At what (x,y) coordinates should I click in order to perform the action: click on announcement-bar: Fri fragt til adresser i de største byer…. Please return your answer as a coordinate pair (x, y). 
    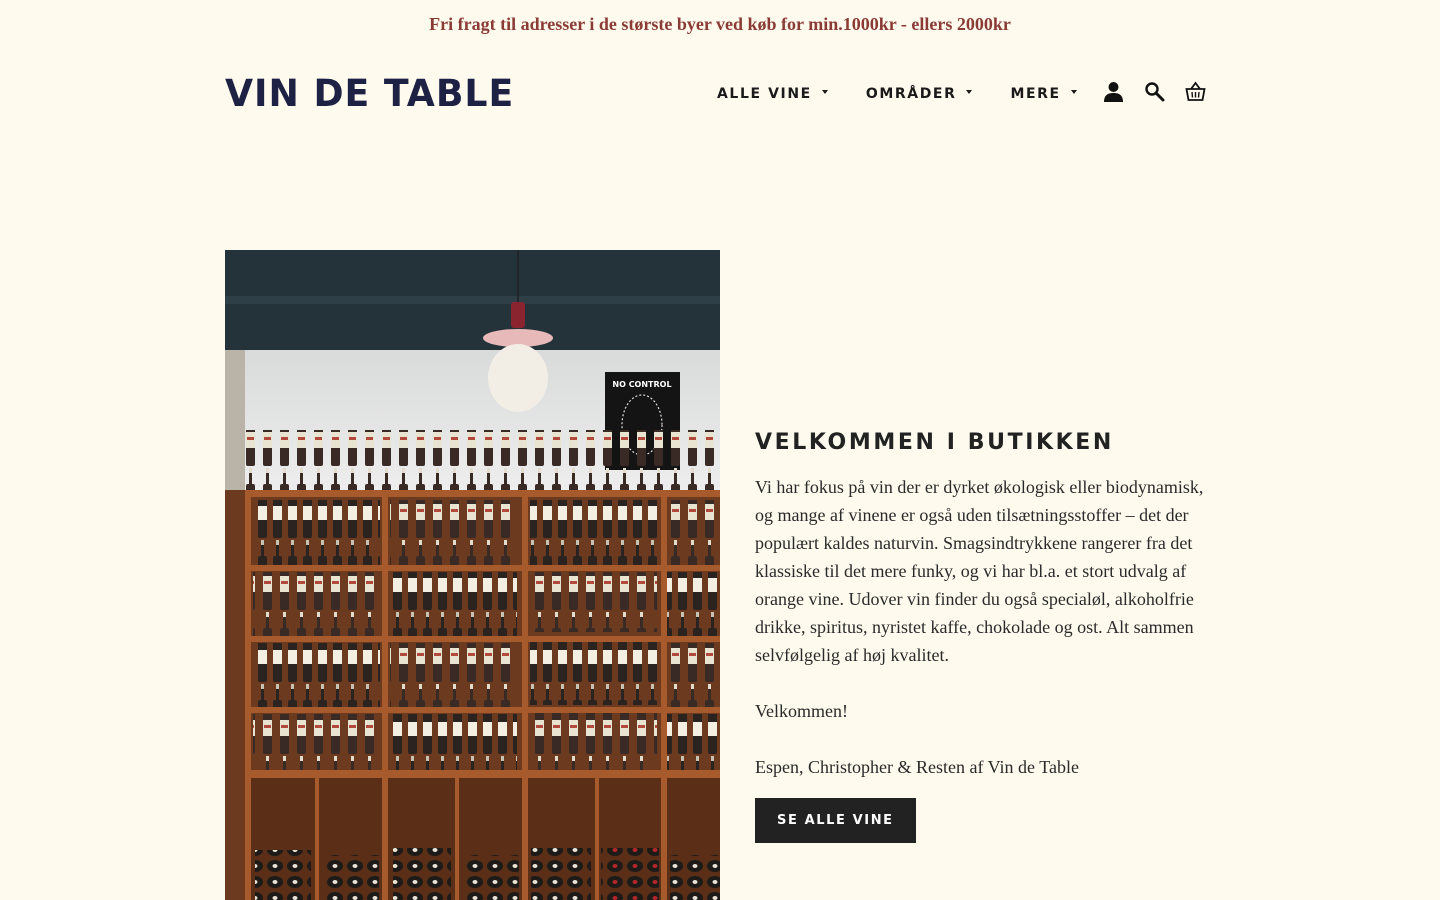
    Looking at the image, I should click on (720, 24).